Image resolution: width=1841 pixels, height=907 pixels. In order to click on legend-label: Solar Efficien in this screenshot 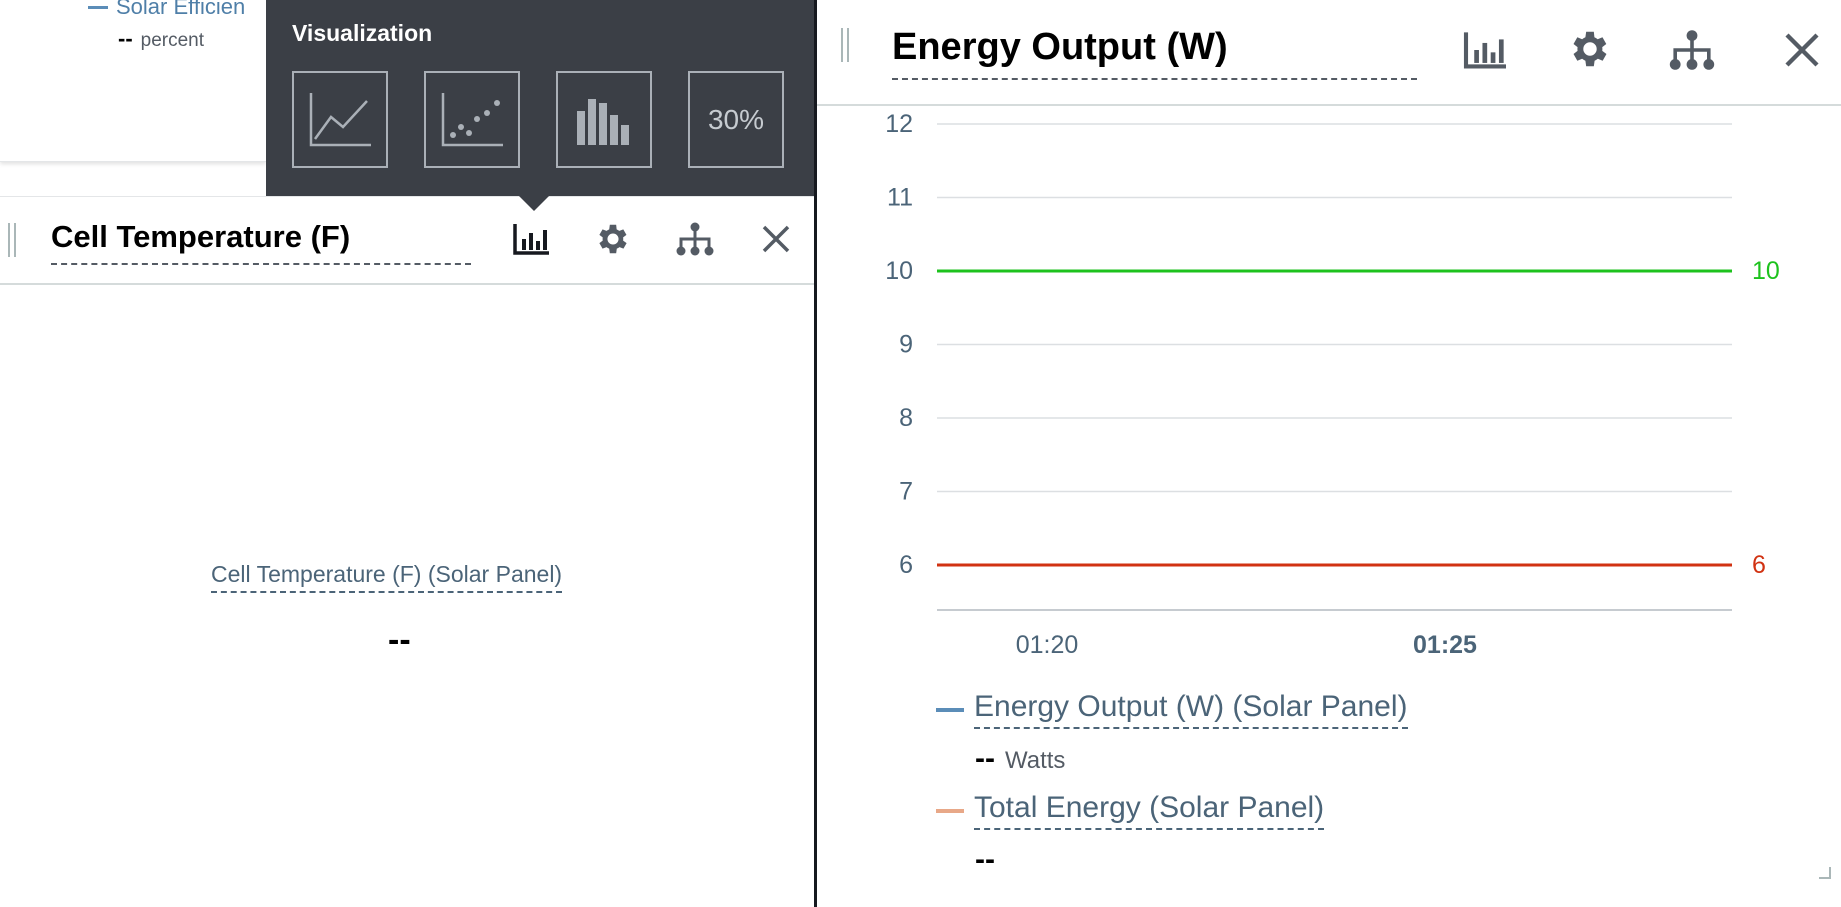, I will do `click(180, 10)`.